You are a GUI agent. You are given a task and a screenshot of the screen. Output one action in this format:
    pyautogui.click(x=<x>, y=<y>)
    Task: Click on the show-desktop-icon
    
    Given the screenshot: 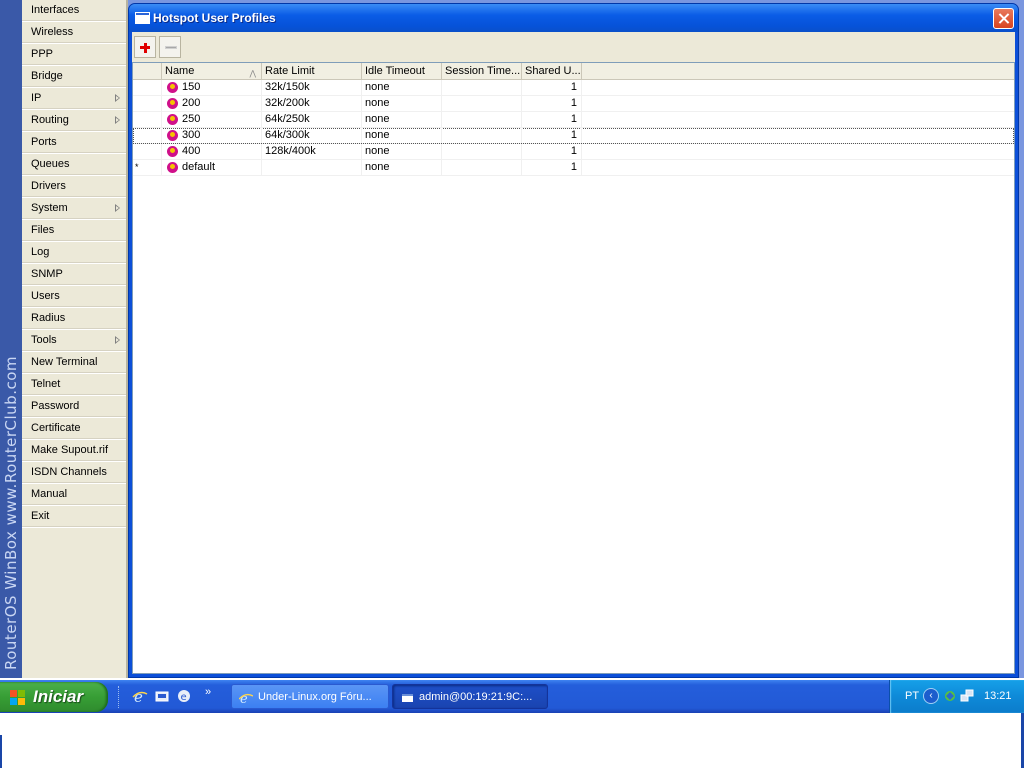 What is the action you would take?
    pyautogui.click(x=162, y=696)
    